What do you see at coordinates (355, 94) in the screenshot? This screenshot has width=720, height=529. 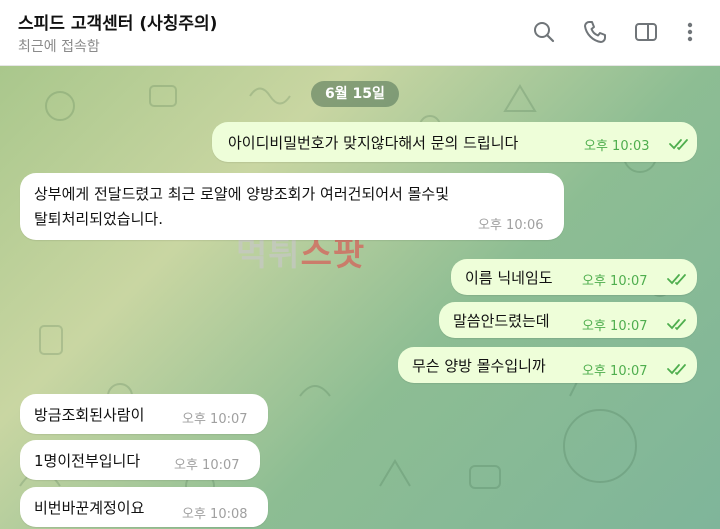 I see `date-separator: 6월 15일` at bounding box center [355, 94].